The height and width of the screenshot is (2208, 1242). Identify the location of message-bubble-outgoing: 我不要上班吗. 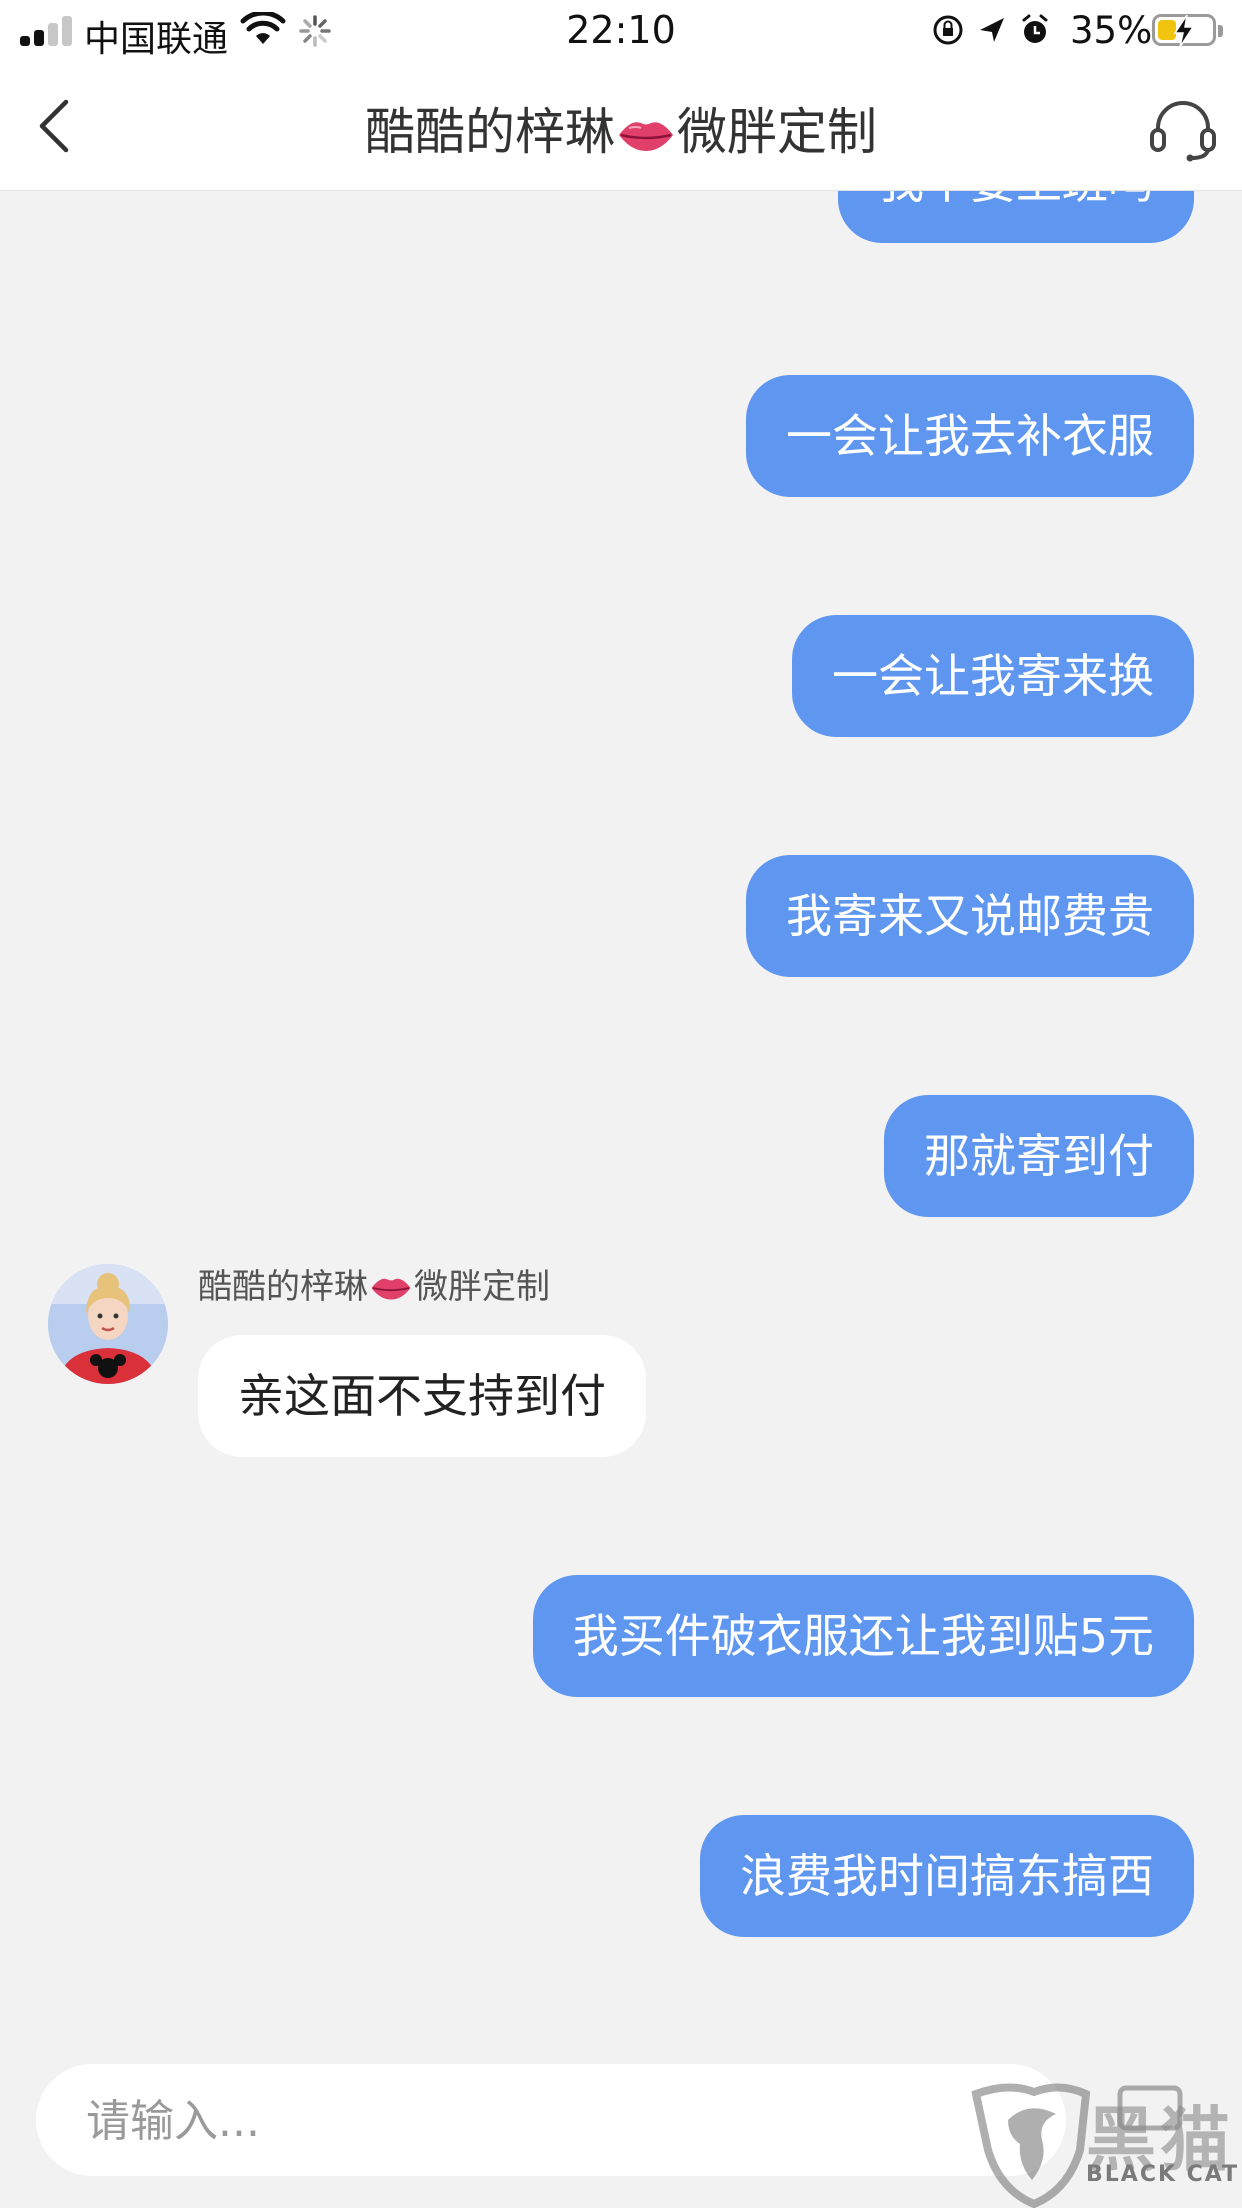
(1016, 217).